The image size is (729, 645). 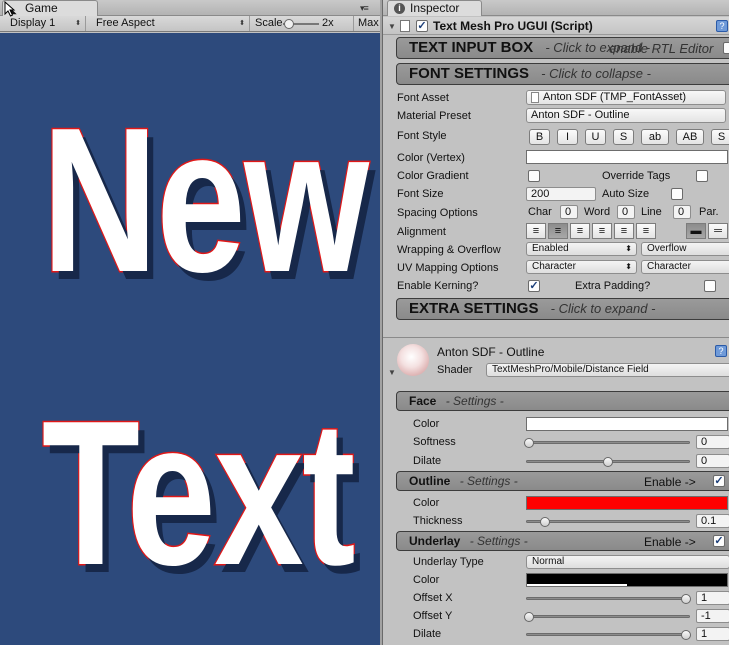 What do you see at coordinates (712, 616) in the screenshot?
I see `underlay-offset-y-field: -1` at bounding box center [712, 616].